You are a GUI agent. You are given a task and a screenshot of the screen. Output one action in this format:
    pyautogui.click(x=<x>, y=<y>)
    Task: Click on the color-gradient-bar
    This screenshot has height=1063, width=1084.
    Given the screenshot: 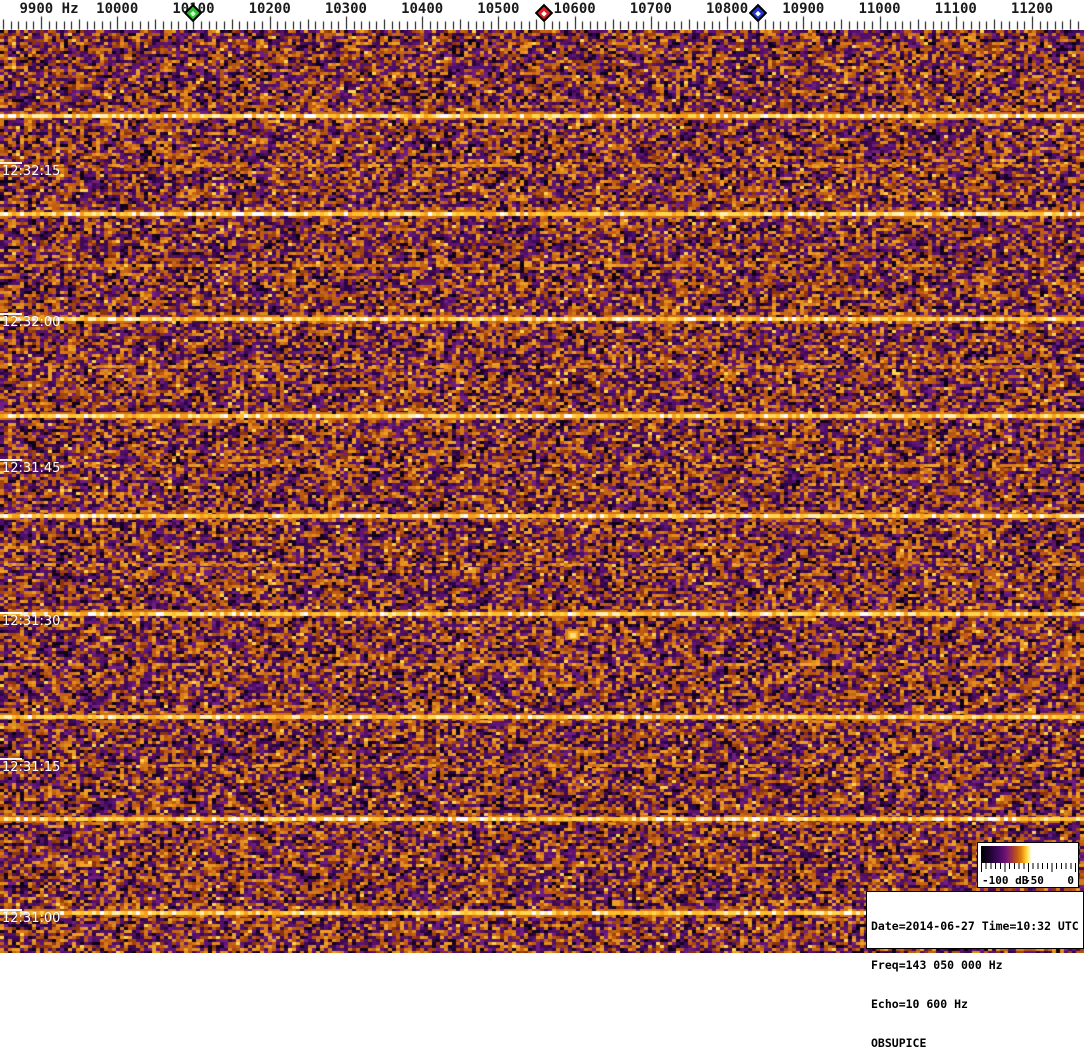 What is the action you would take?
    pyautogui.click(x=1028, y=854)
    